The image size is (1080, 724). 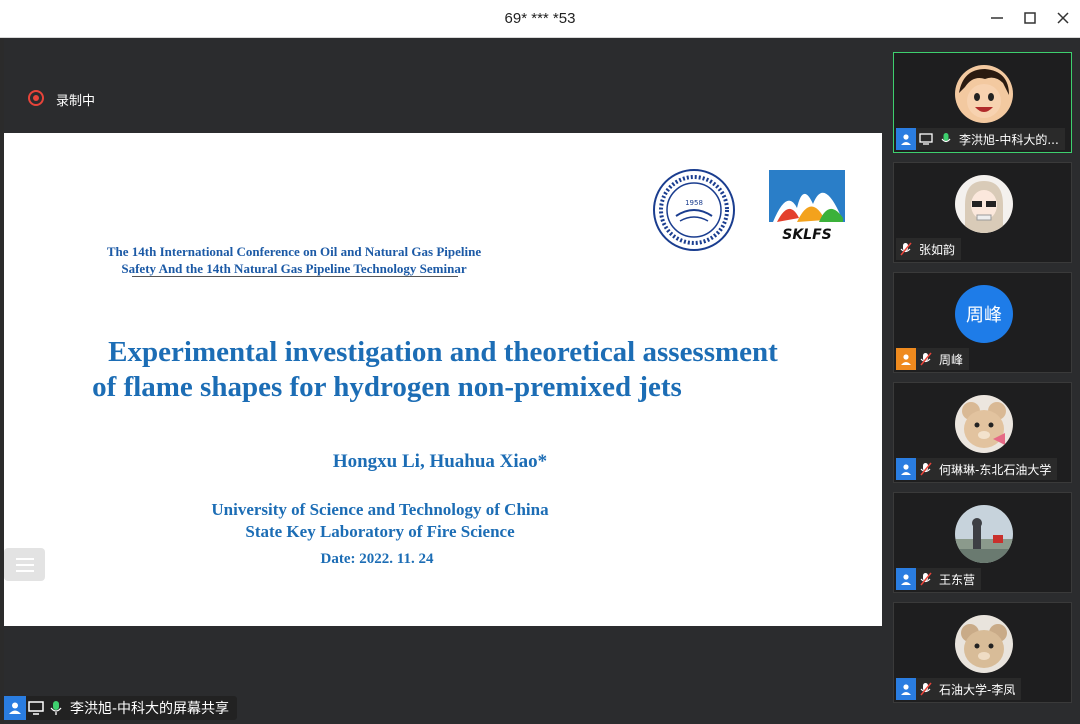 I want to click on participant-namebar: 张如韵, so click(x=929, y=249).